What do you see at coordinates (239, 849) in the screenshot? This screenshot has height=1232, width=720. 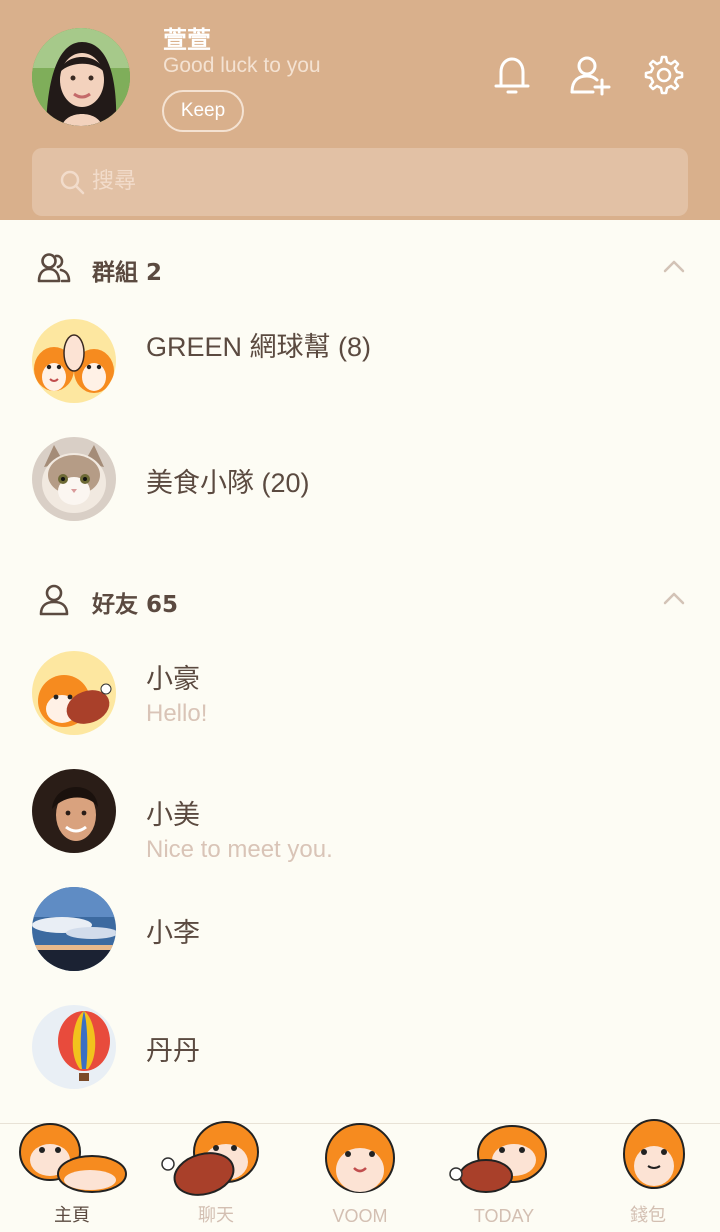 I see `friend-status: Nice to meet you.` at bounding box center [239, 849].